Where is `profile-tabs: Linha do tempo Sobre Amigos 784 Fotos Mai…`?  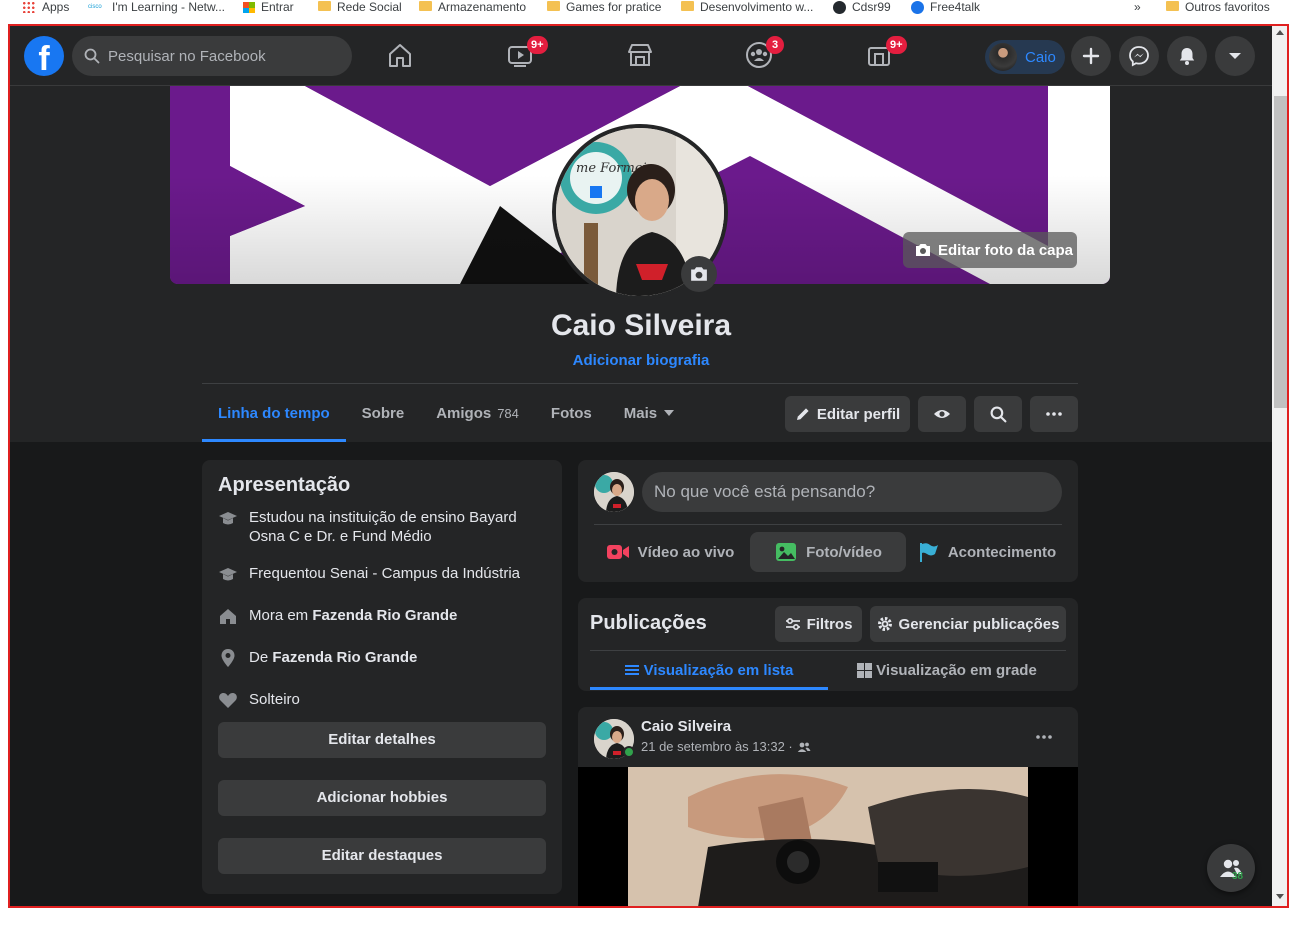
profile-tabs: Linha do tempo Sobre Amigos 784 Fotos Mai… is located at coordinates (446, 413).